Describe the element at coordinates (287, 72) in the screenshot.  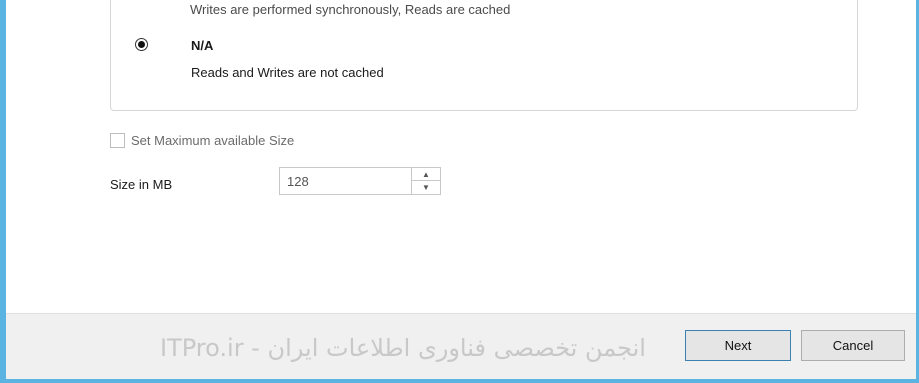
I see `option-na-description: Reads and Writes are not cached` at that location.